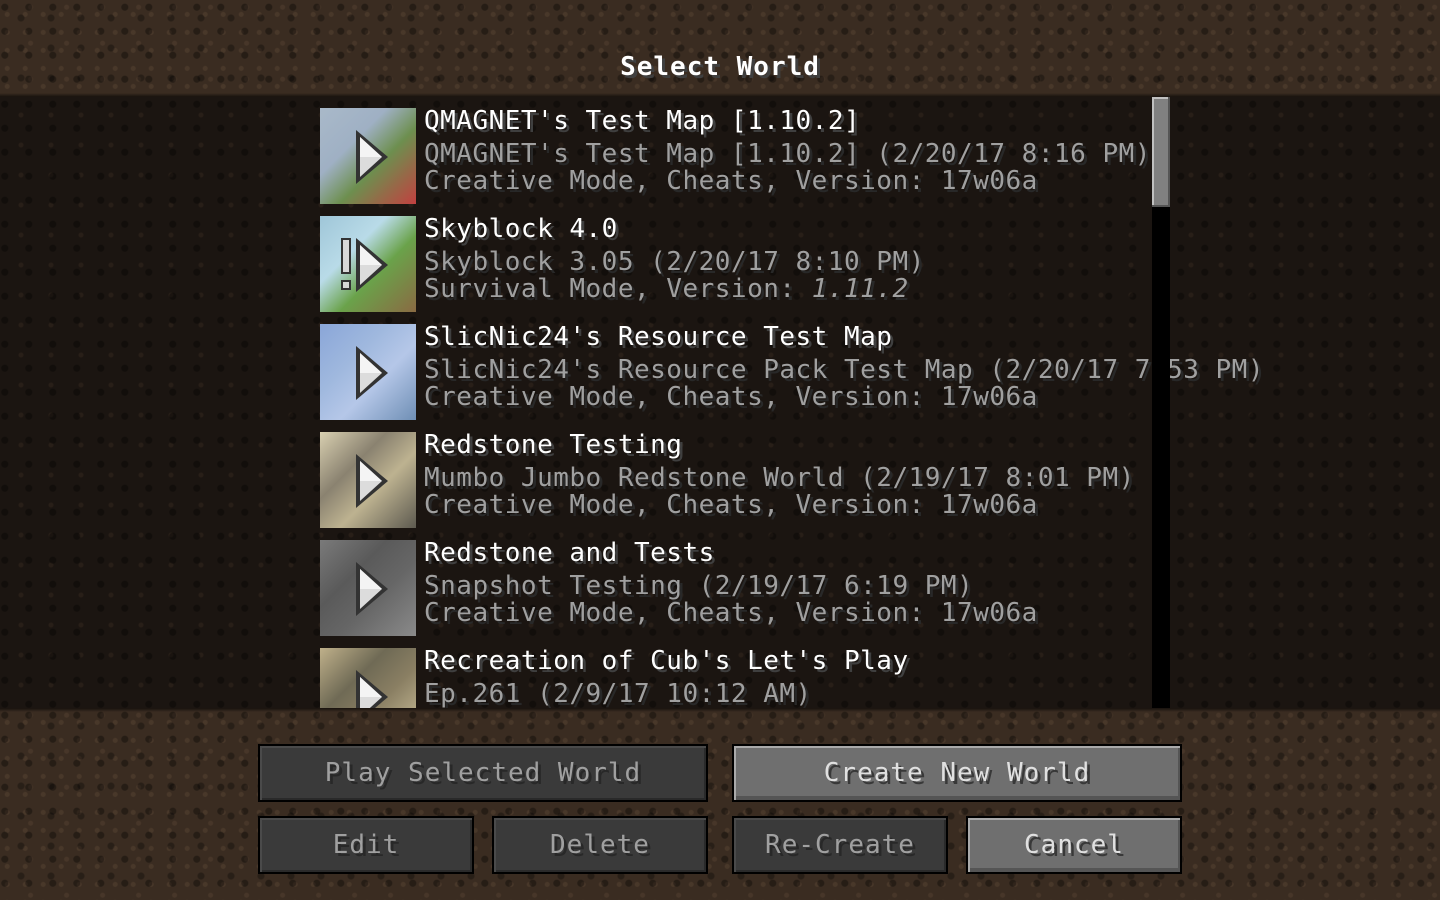  What do you see at coordinates (346, 264) in the screenshot?
I see `warning-exclamation-icon` at bounding box center [346, 264].